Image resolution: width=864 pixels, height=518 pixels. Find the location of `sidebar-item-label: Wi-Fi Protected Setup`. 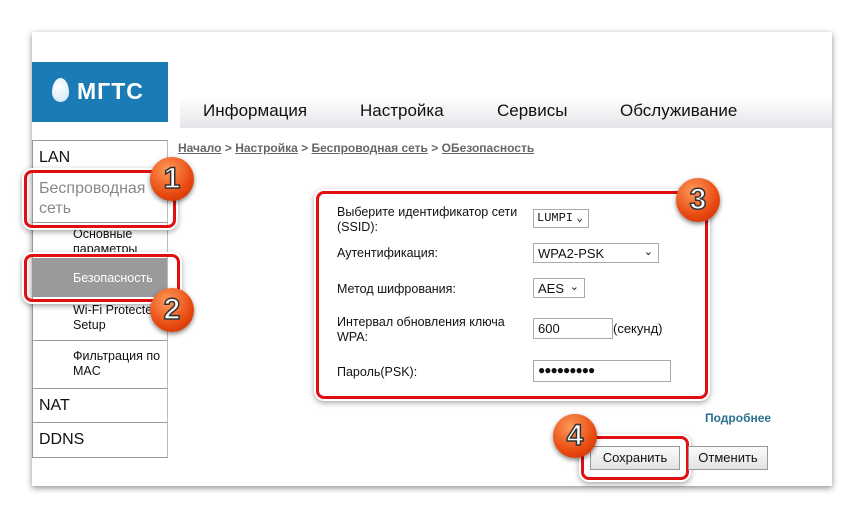

sidebar-item-label: Wi-Fi Protected Setup is located at coordinates (116, 317).